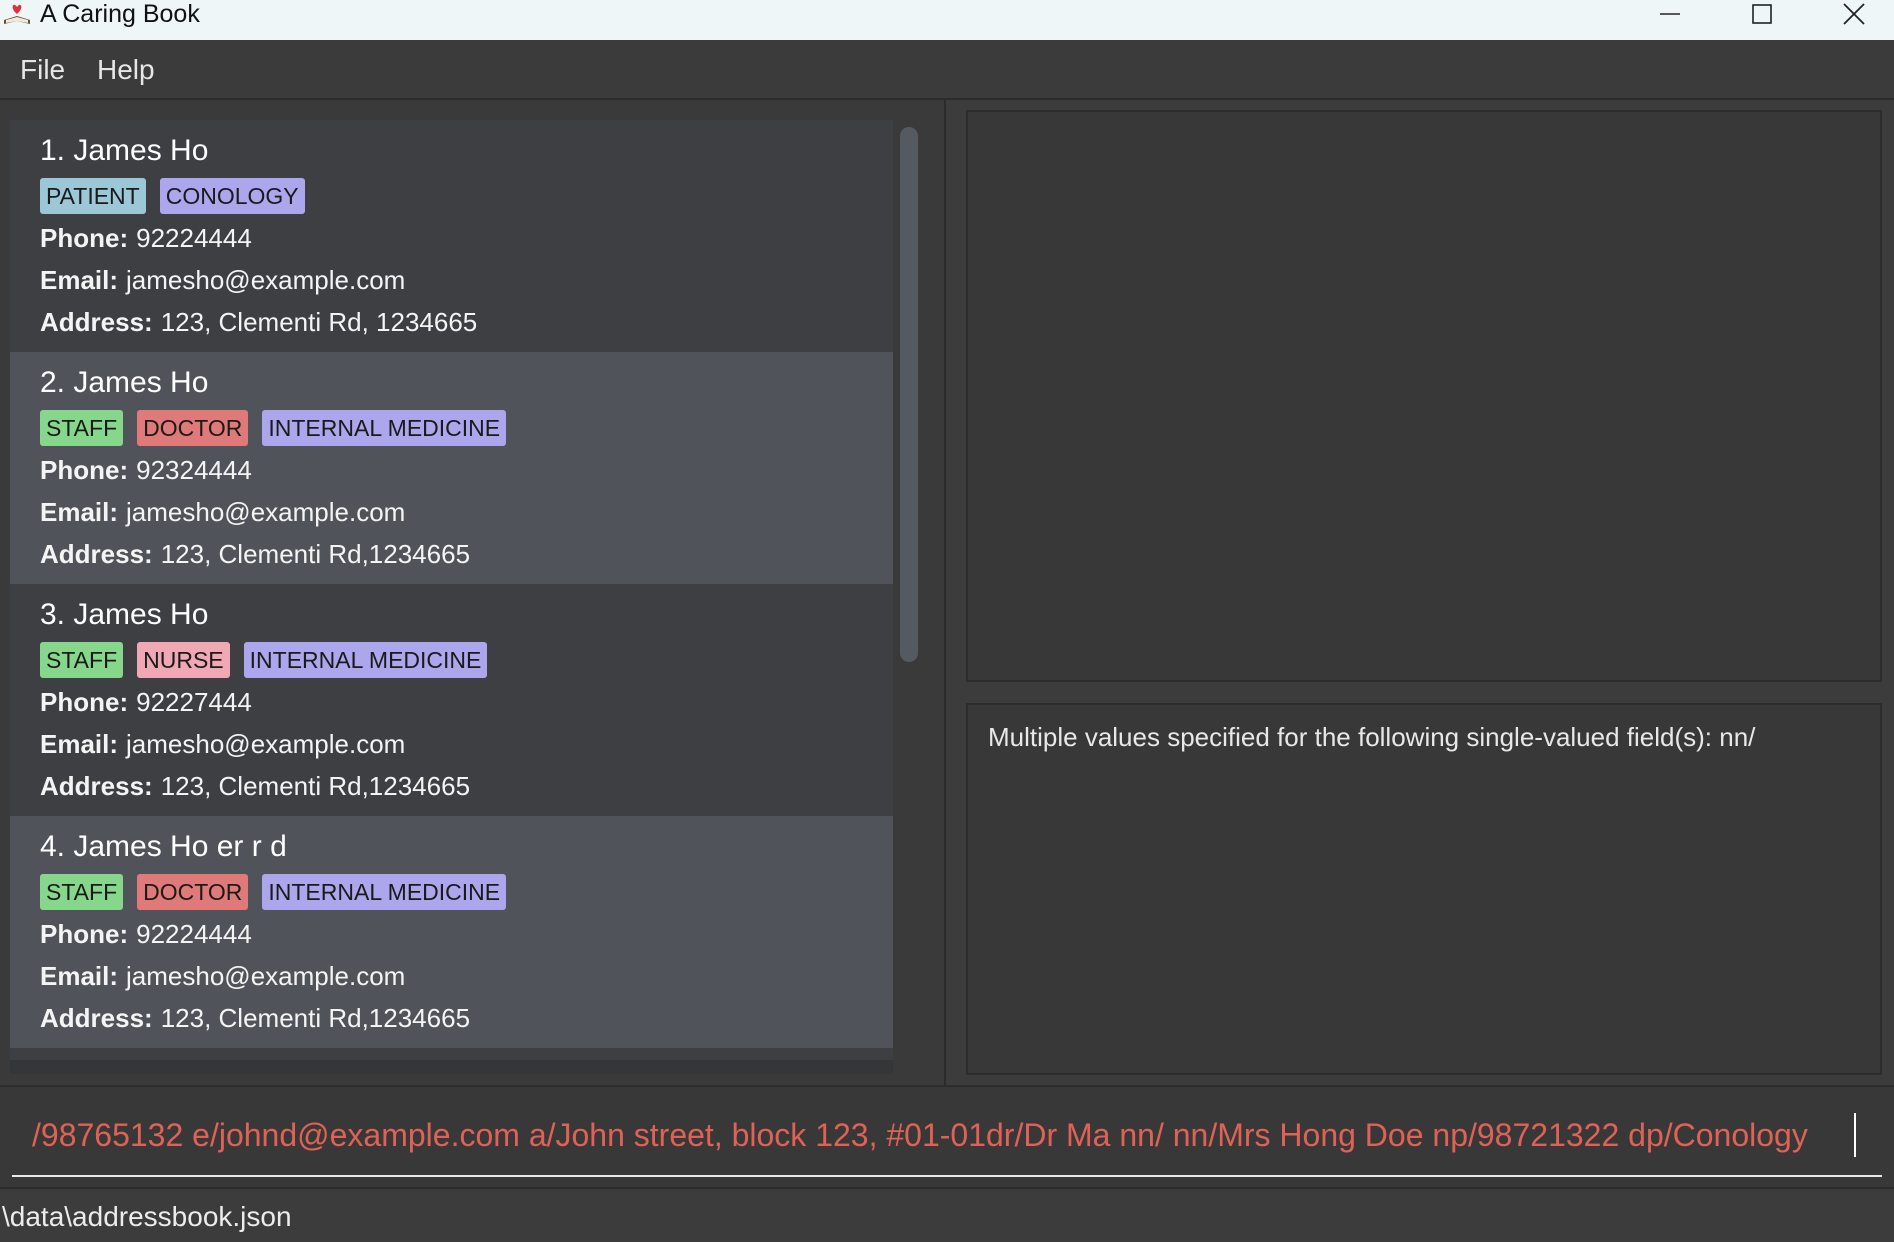  What do you see at coordinates (42, 69) in the screenshot?
I see `menu-file: File` at bounding box center [42, 69].